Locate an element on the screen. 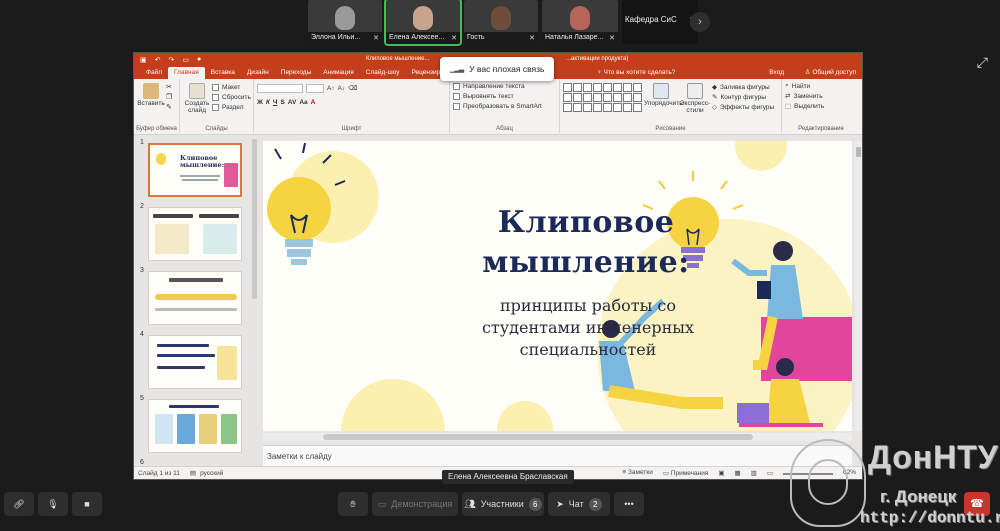 Image resolution: width=1000 pixels, height=531 pixels. tell-me-search: ♀ Что вы хотите сделать? is located at coordinates (636, 73).